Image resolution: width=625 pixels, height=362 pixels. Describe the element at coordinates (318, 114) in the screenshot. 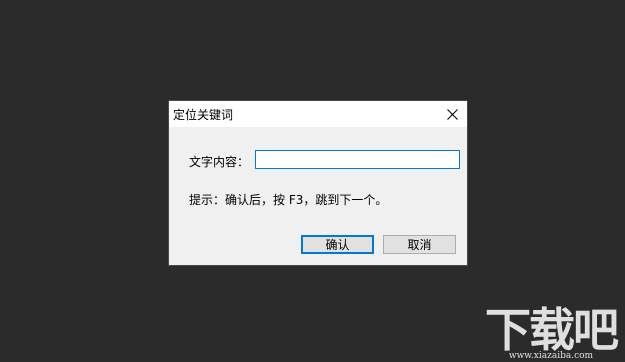

I see `dialog-titlebar: 定位关键词` at that location.